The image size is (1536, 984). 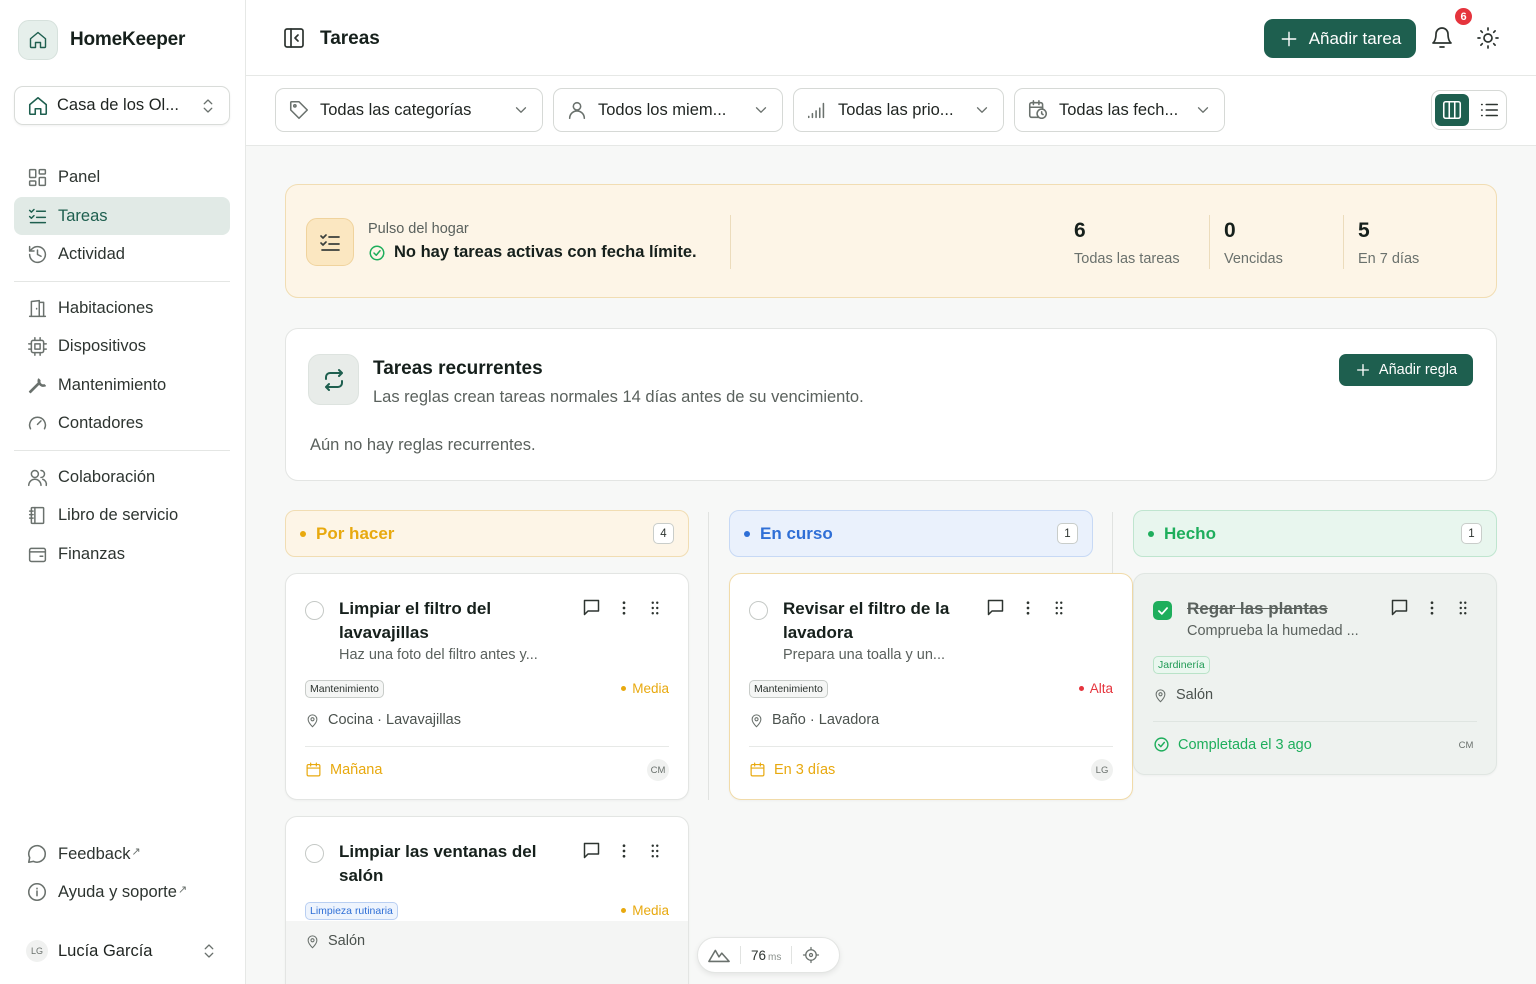 I want to click on devtools-pill: 76 ms, so click(x=768, y=955).